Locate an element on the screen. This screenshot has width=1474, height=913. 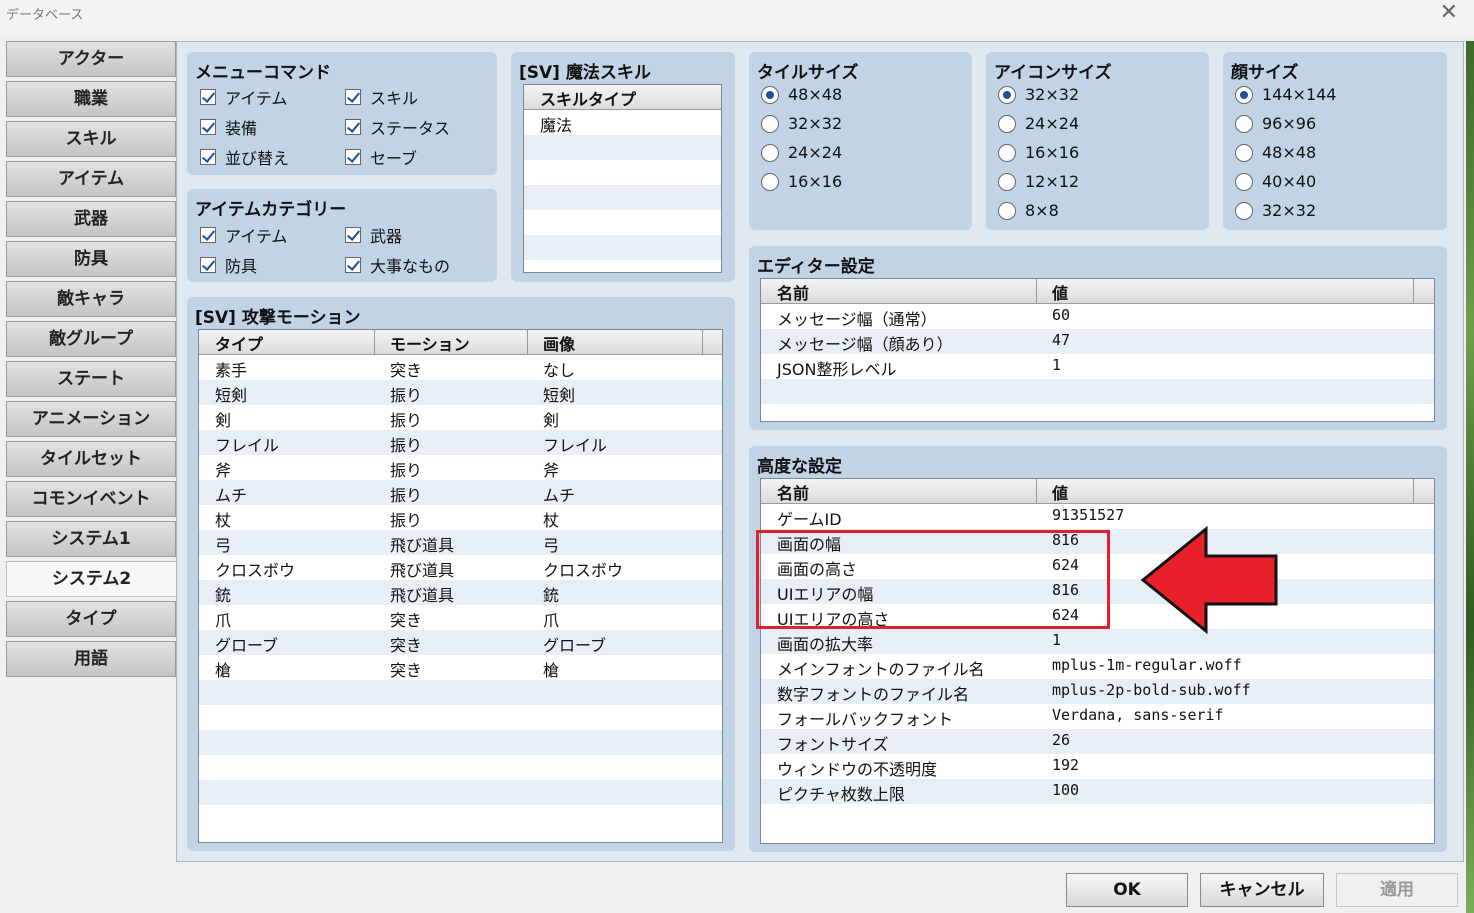
sidebar-item: 用語 is located at coordinates (91, 659).